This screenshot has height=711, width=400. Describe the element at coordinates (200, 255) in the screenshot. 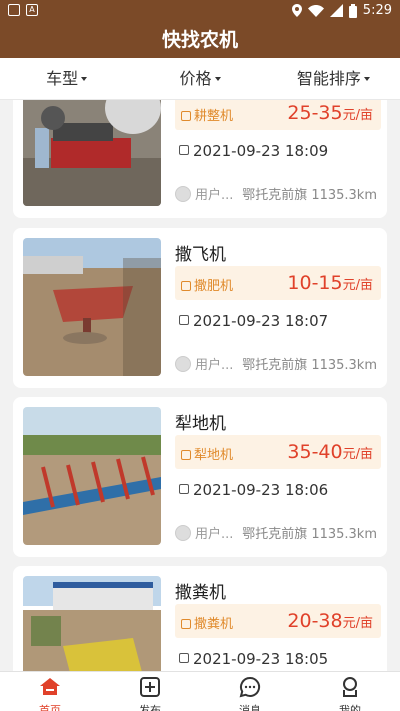

I see `listing-name: 撒飞机` at that location.